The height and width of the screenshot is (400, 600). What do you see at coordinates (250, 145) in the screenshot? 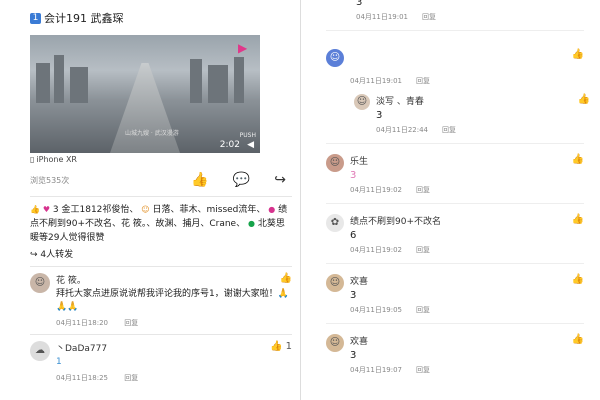
I see `speaker-icon: ◀` at bounding box center [250, 145].